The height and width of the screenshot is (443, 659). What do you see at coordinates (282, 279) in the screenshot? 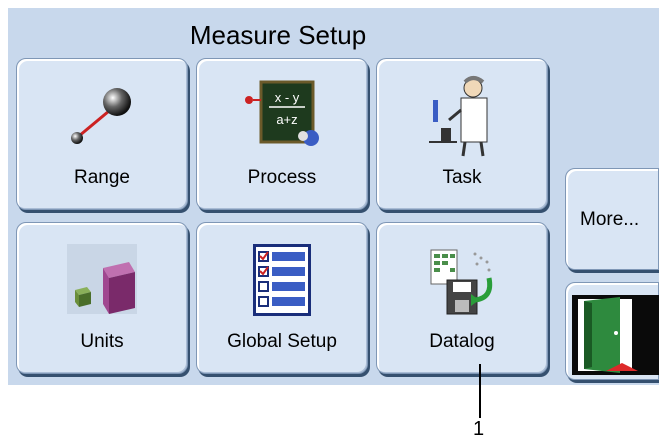
I see `global-setup-icon` at bounding box center [282, 279].